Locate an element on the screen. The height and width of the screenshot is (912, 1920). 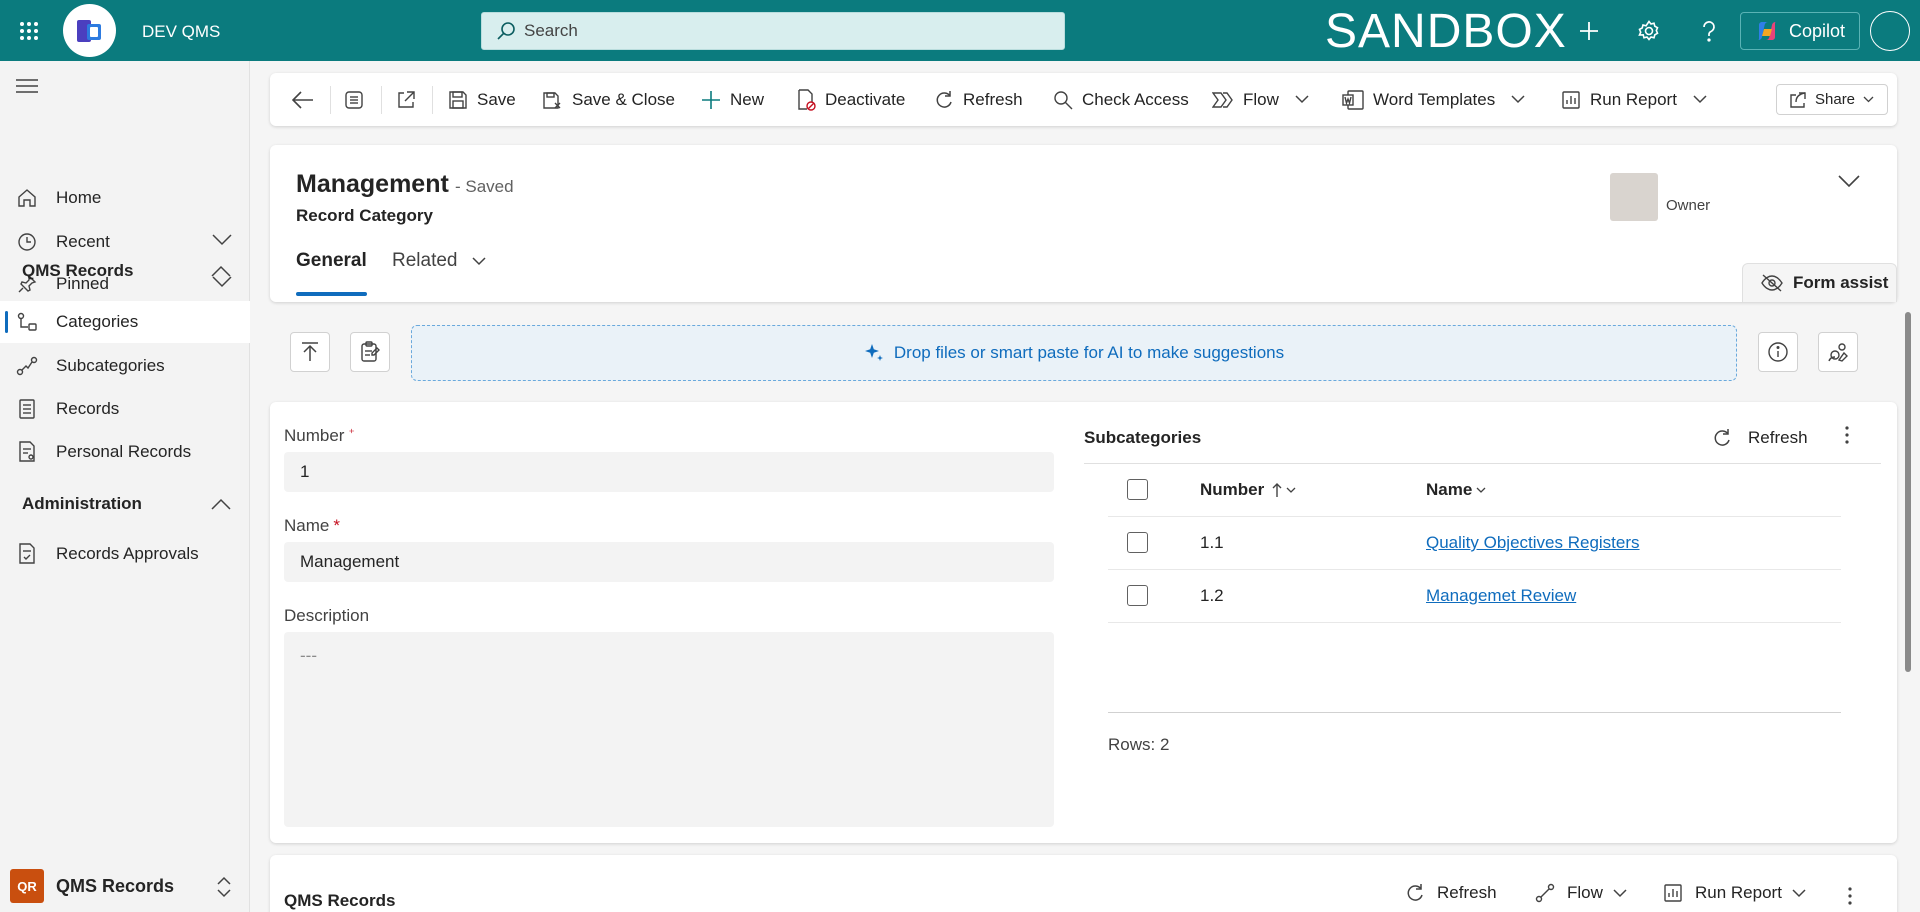
save-close-button: Save & Close is located at coordinates (608, 99).